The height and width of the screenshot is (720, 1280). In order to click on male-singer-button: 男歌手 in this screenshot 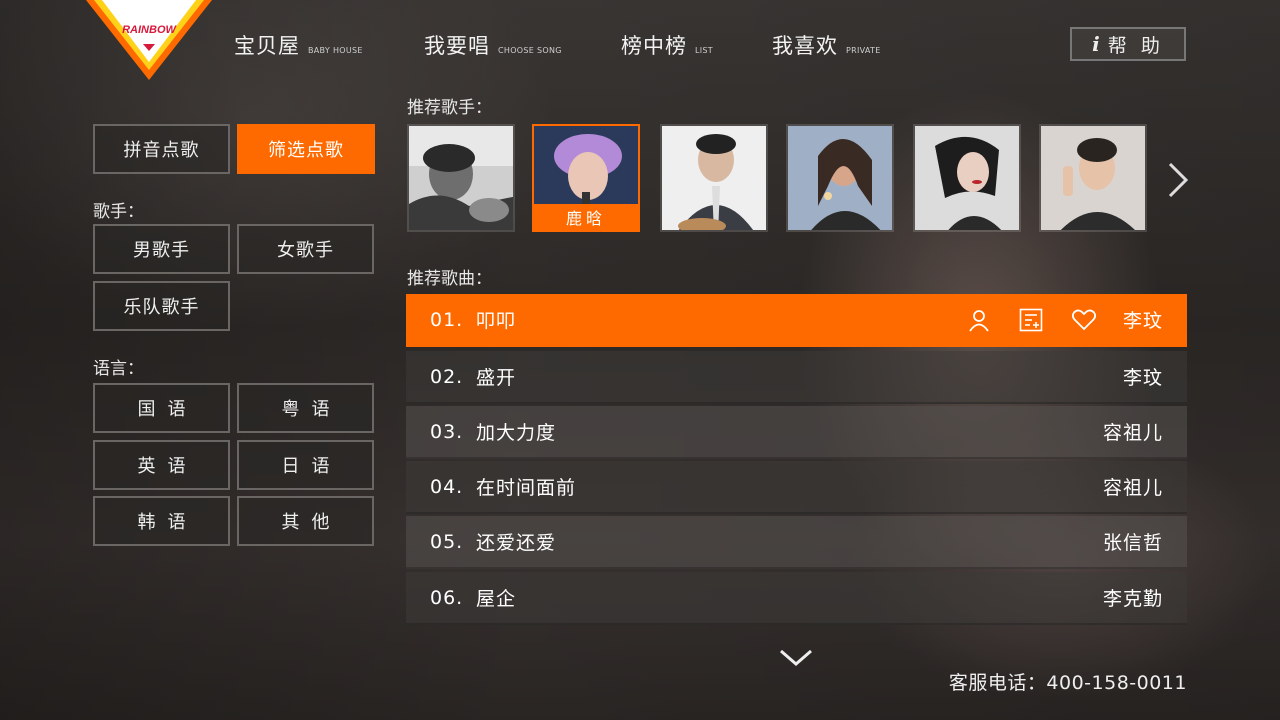, I will do `click(161, 249)`.